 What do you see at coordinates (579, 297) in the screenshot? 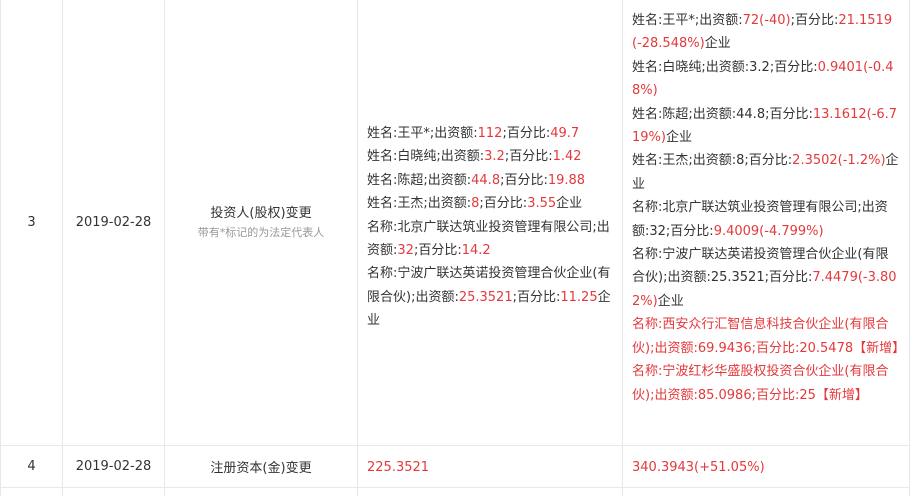
I see `before-value: 11.25` at bounding box center [579, 297].